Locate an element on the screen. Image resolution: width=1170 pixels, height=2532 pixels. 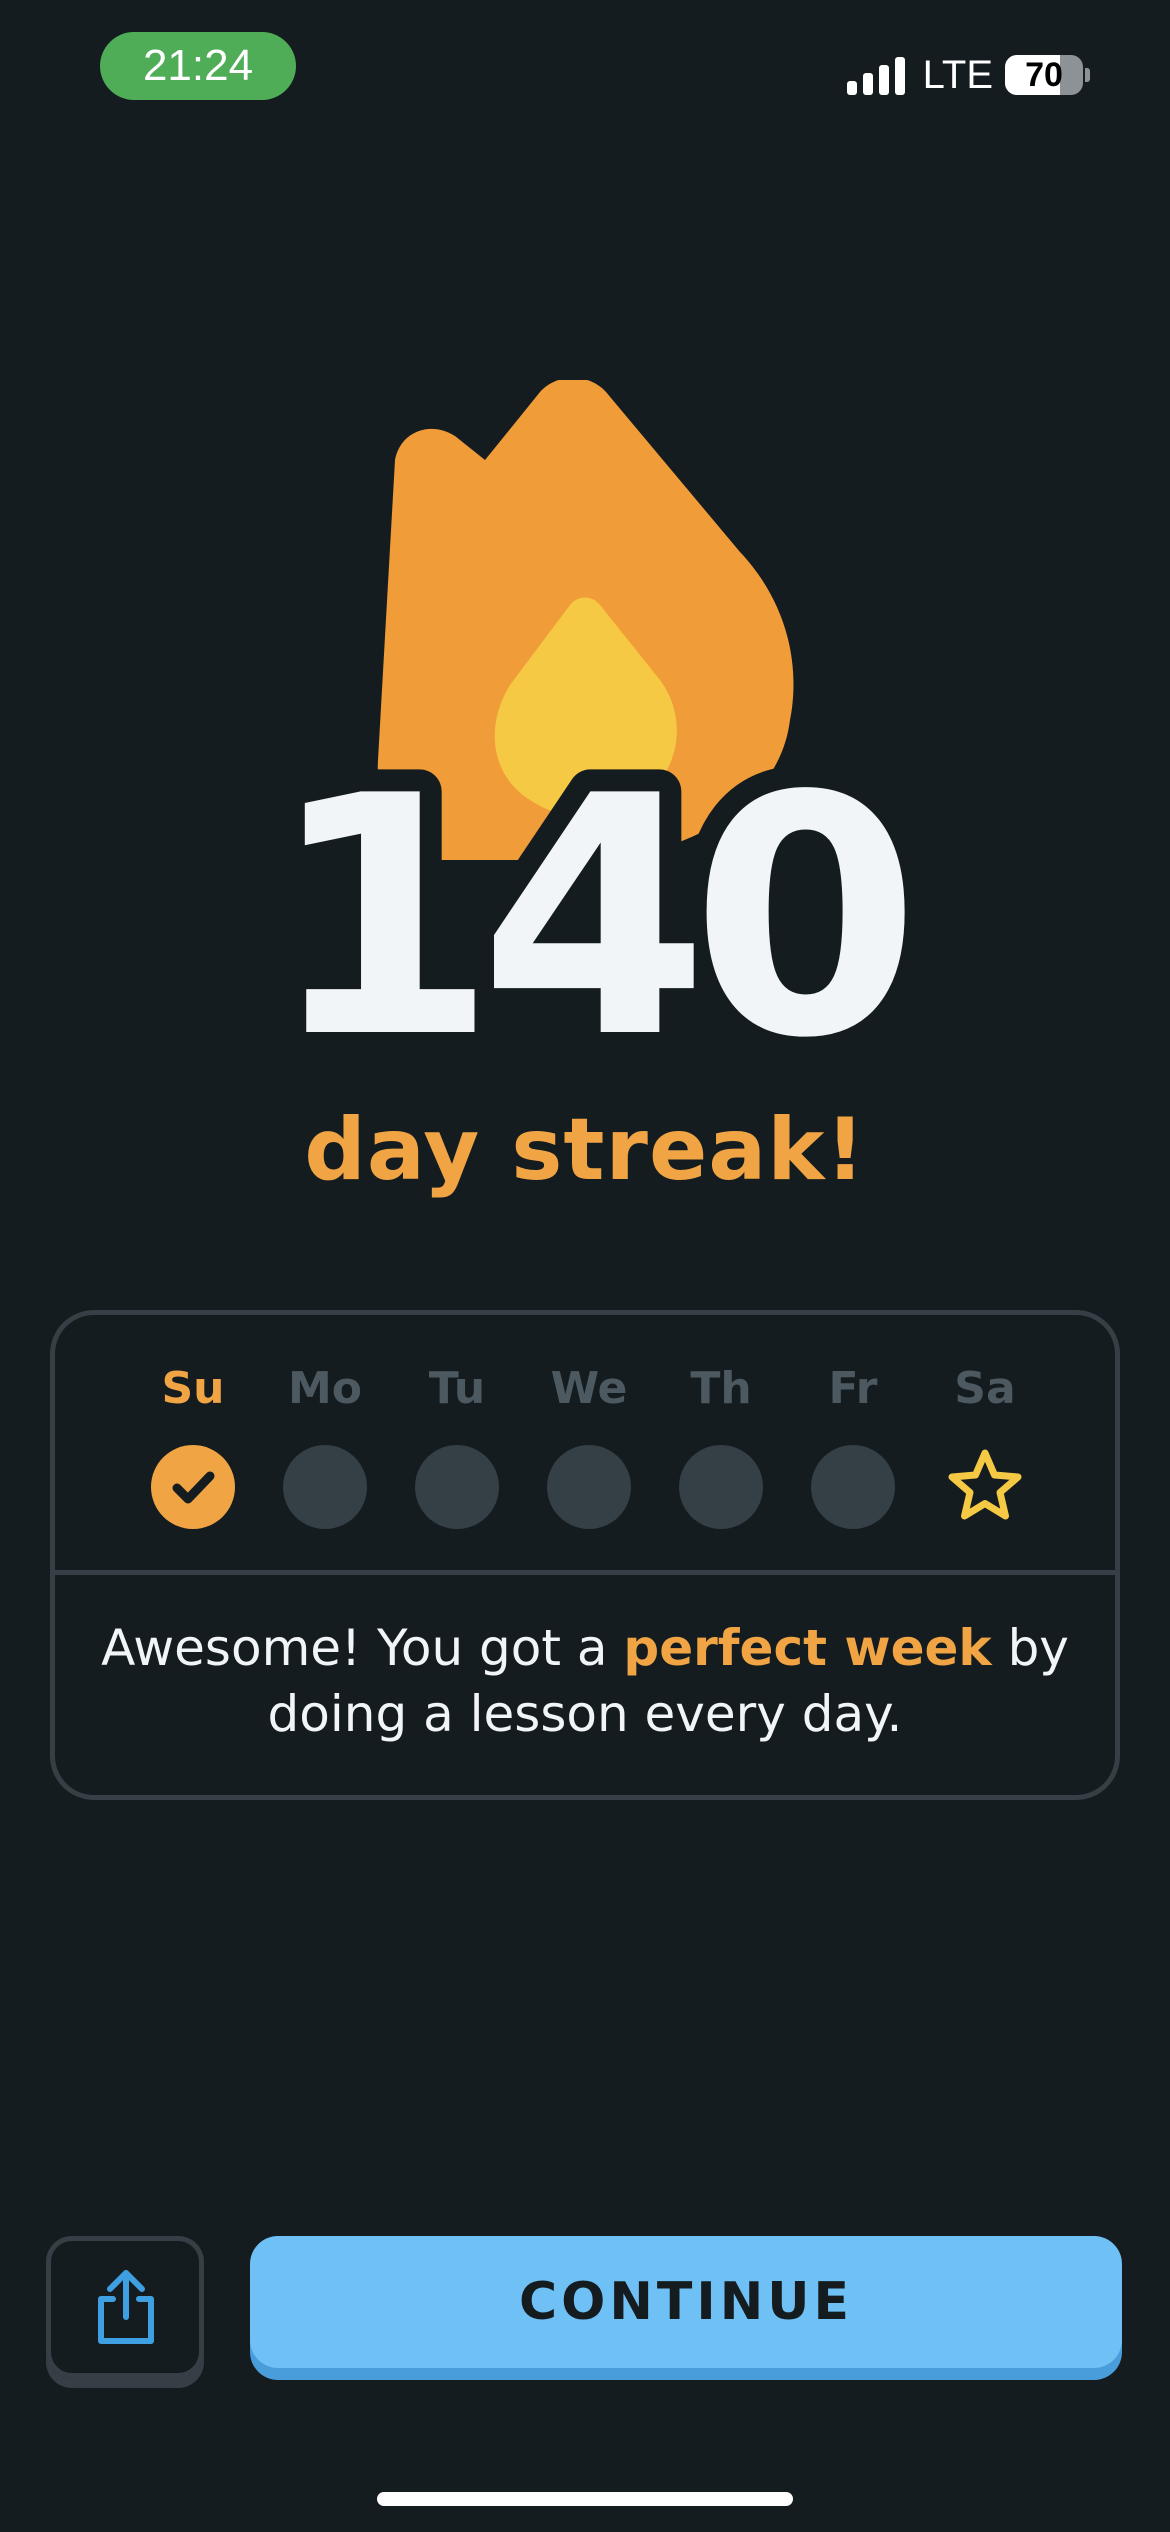
message-highlight: perfect week is located at coordinates (807, 1648).